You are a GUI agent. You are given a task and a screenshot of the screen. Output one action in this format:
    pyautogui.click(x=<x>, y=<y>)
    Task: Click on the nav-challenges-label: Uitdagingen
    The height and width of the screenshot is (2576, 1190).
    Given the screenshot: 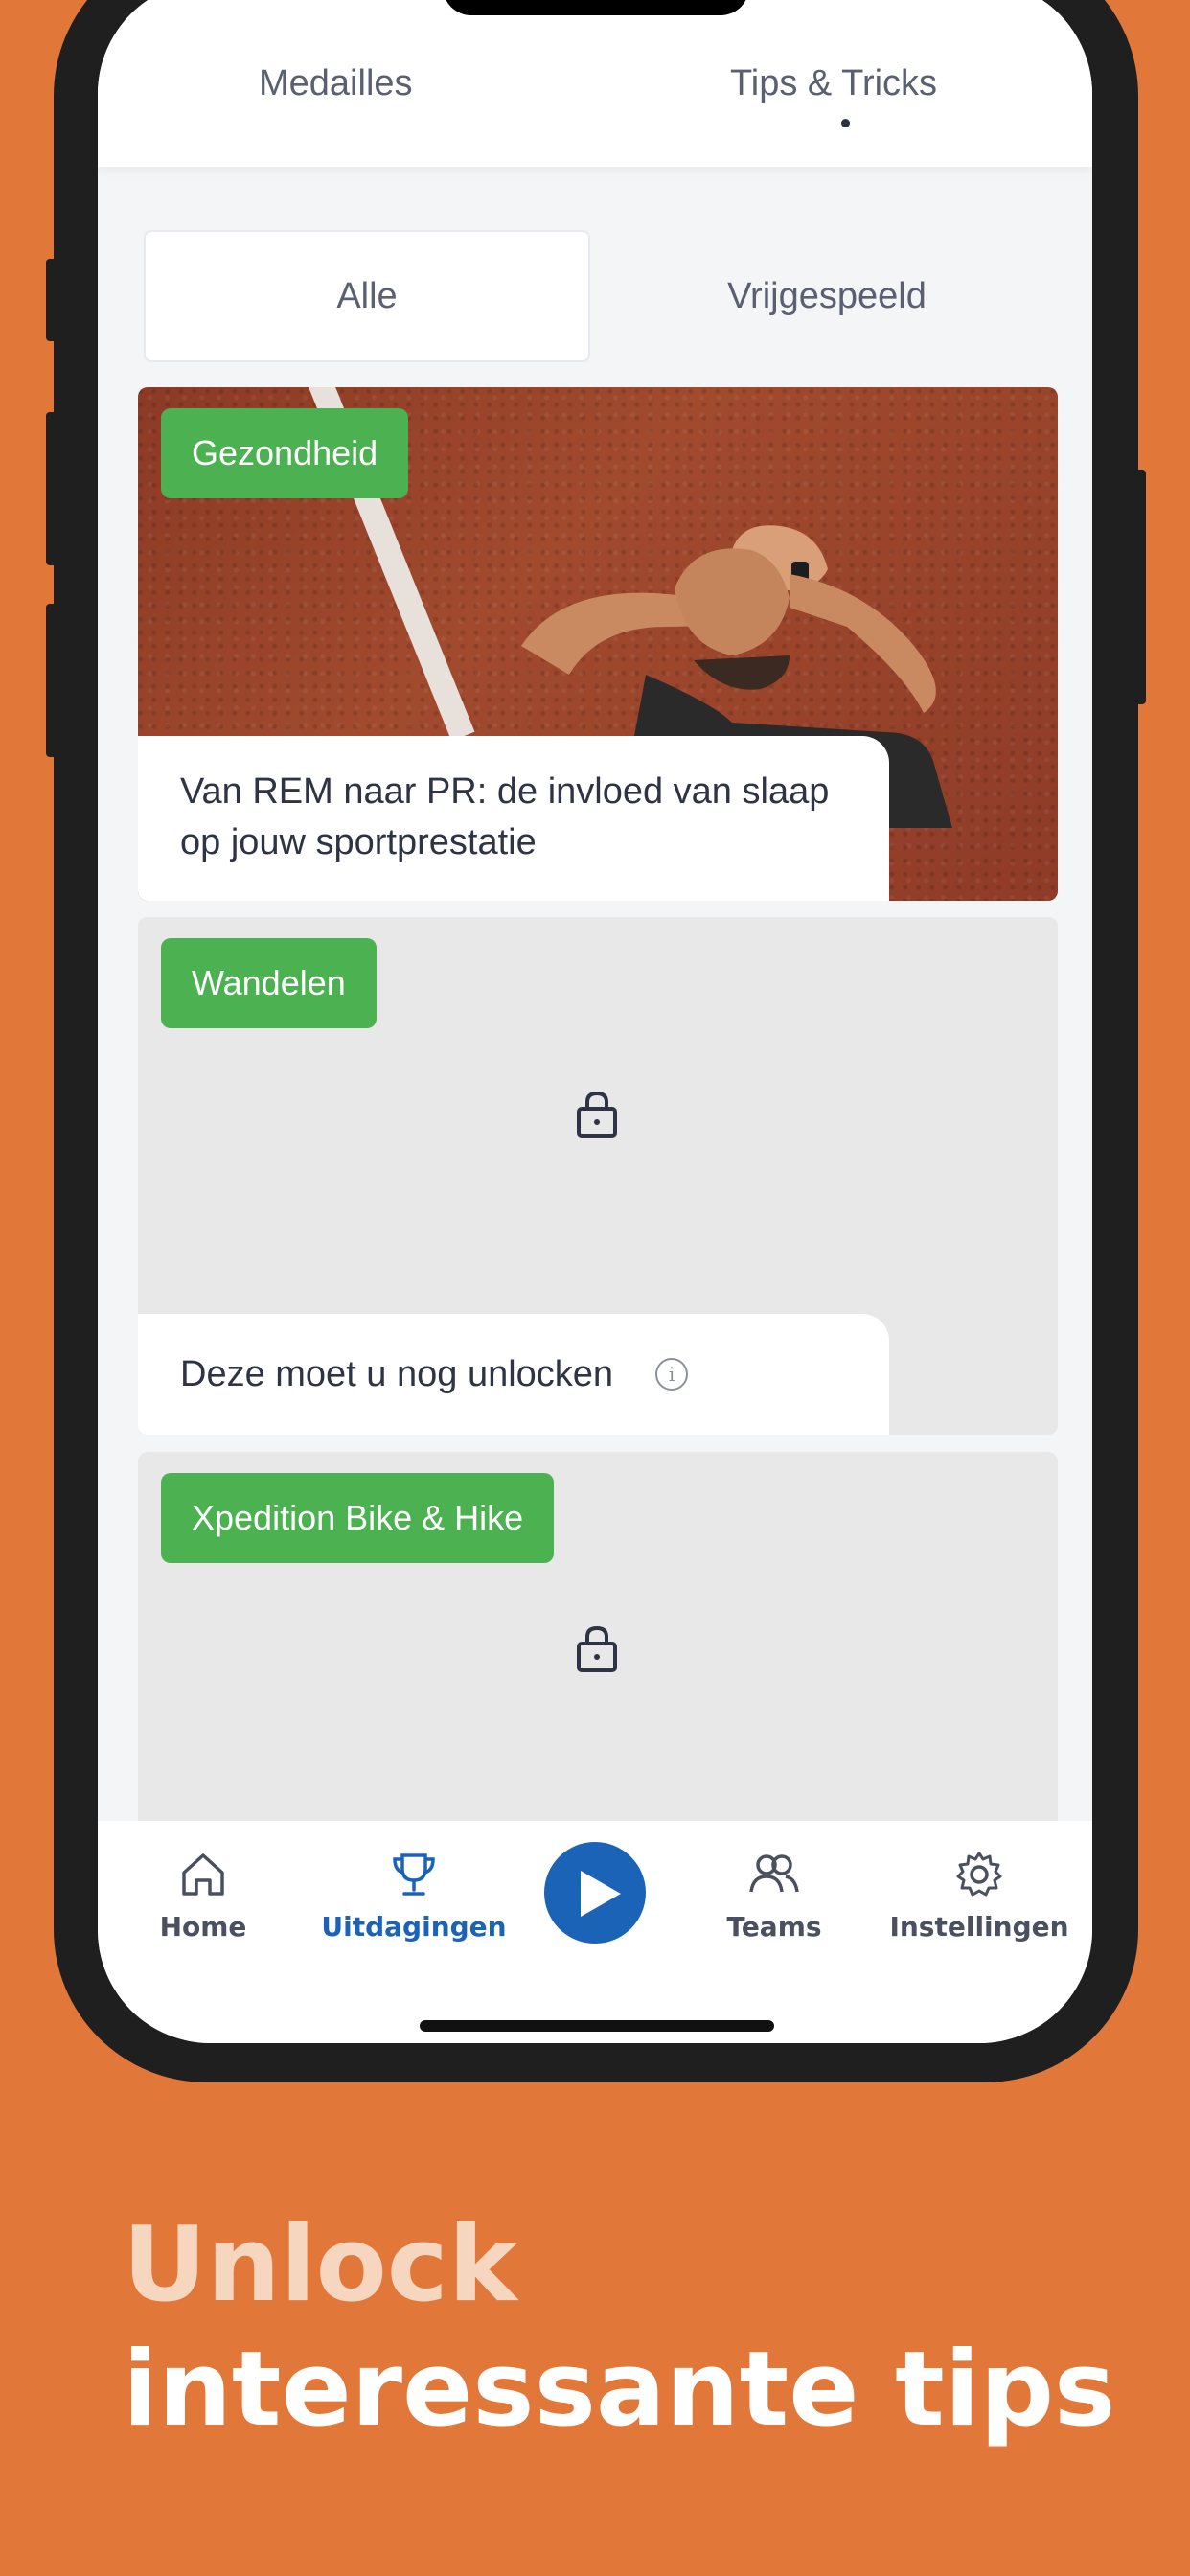 What is the action you would take?
    pyautogui.click(x=414, y=1927)
    